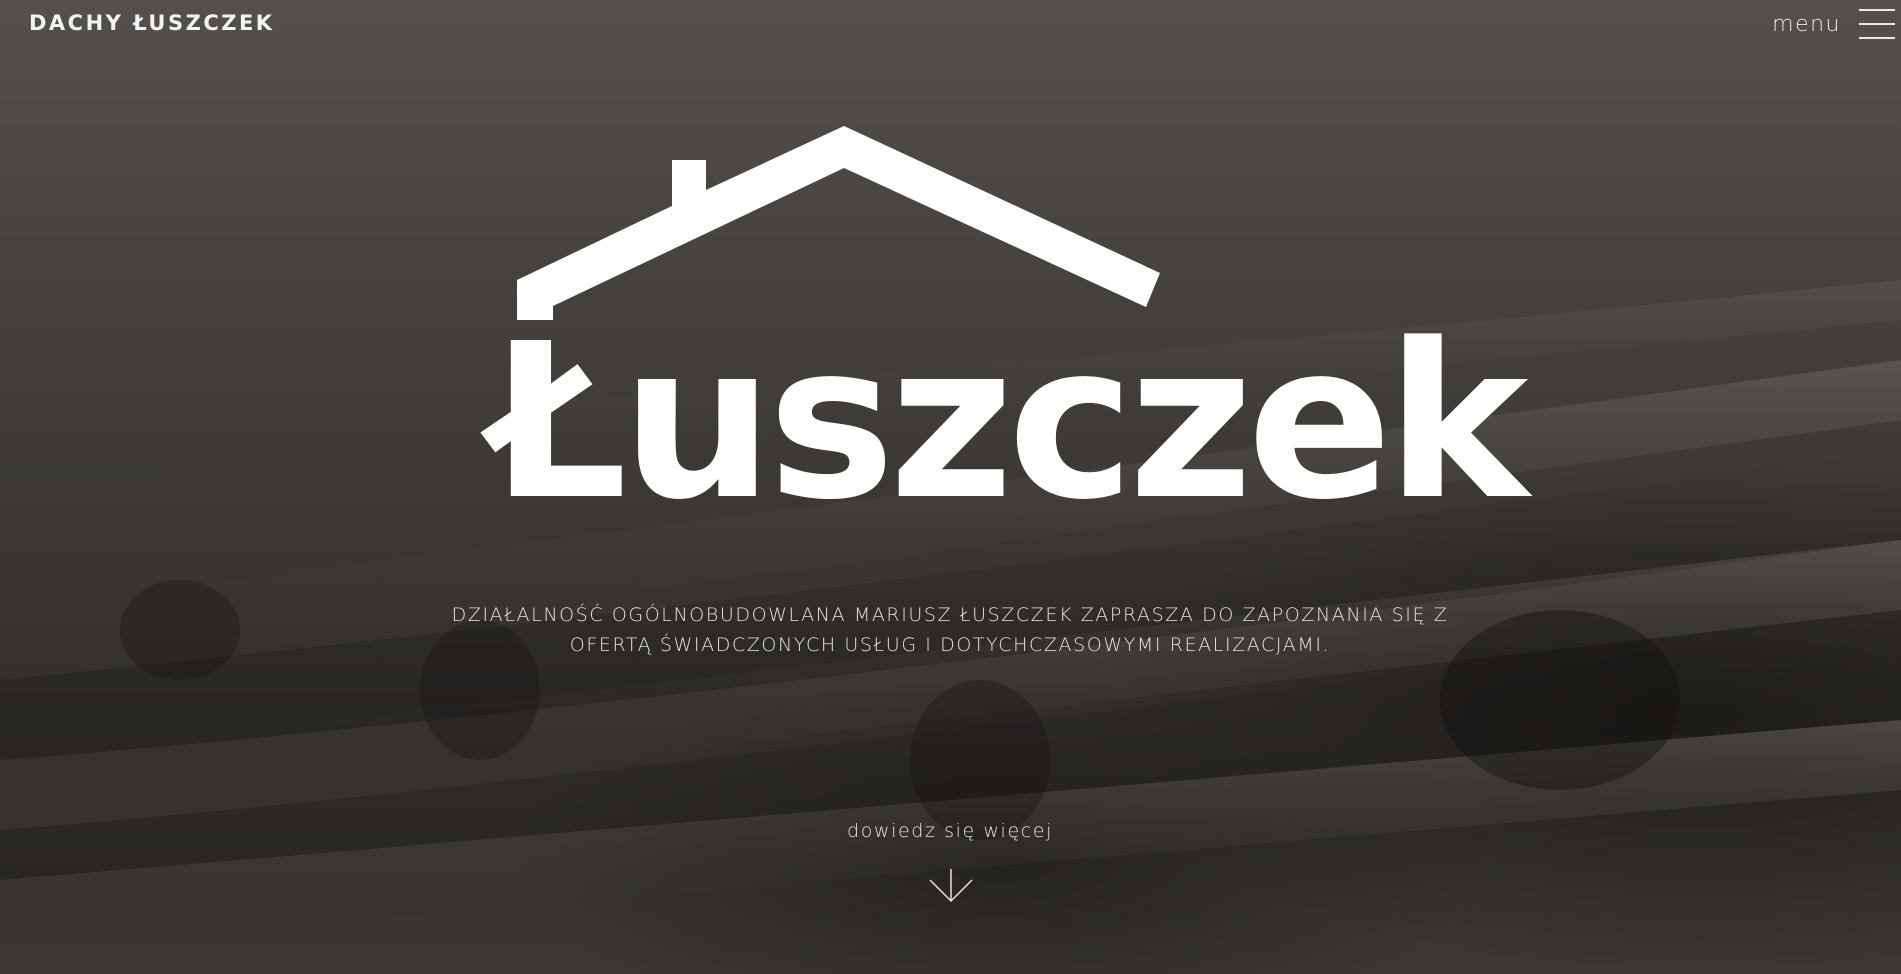 The height and width of the screenshot is (974, 1901). I want to click on site-brand: DACHY ŁUSZCZEK, so click(152, 23).